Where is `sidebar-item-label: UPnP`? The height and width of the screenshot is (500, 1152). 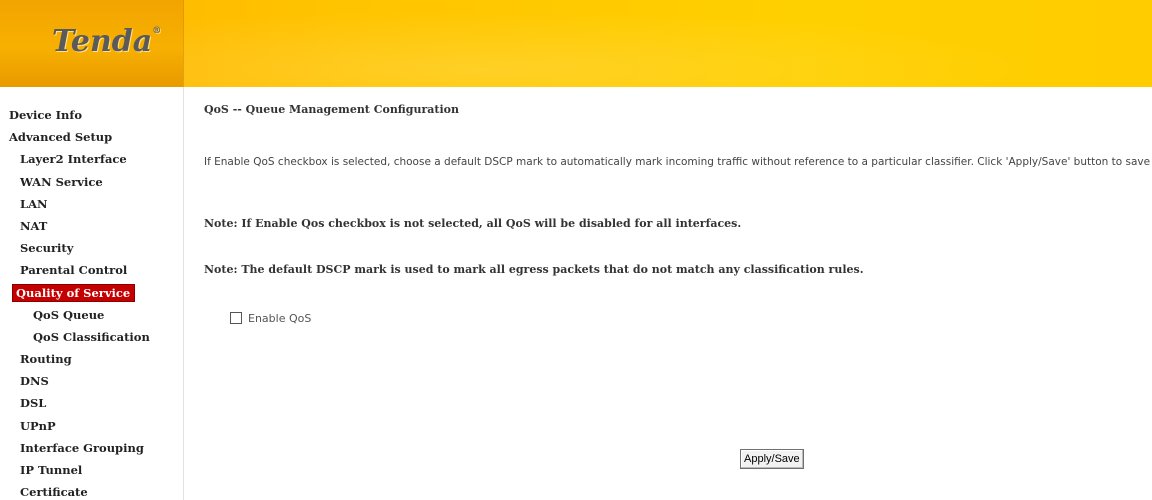 sidebar-item-label: UPnP is located at coordinates (38, 425).